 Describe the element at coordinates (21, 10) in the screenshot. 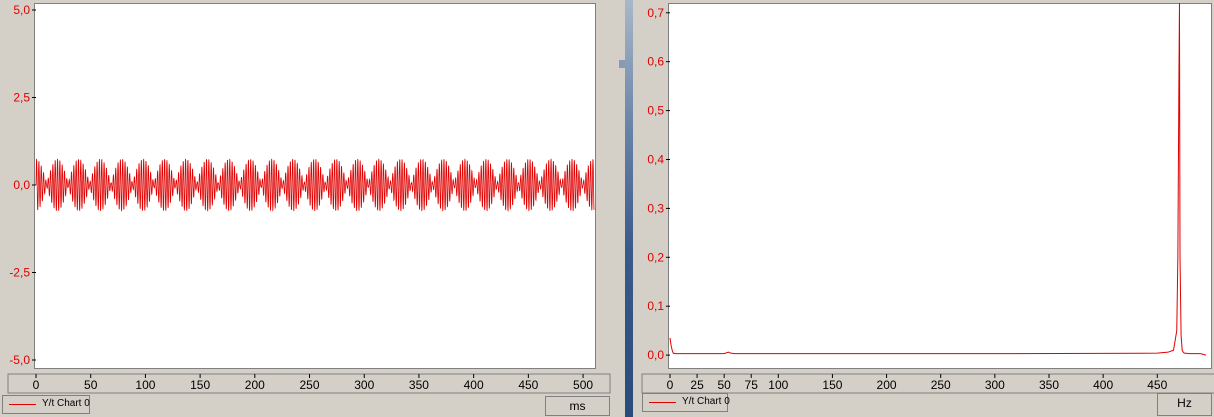

I see `y-tick-label: 5,0` at that location.